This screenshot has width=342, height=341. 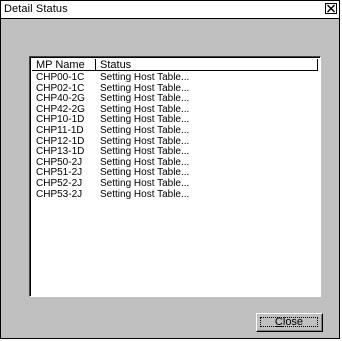 I want to click on title-bar: Detail Status, so click(x=170, y=10).